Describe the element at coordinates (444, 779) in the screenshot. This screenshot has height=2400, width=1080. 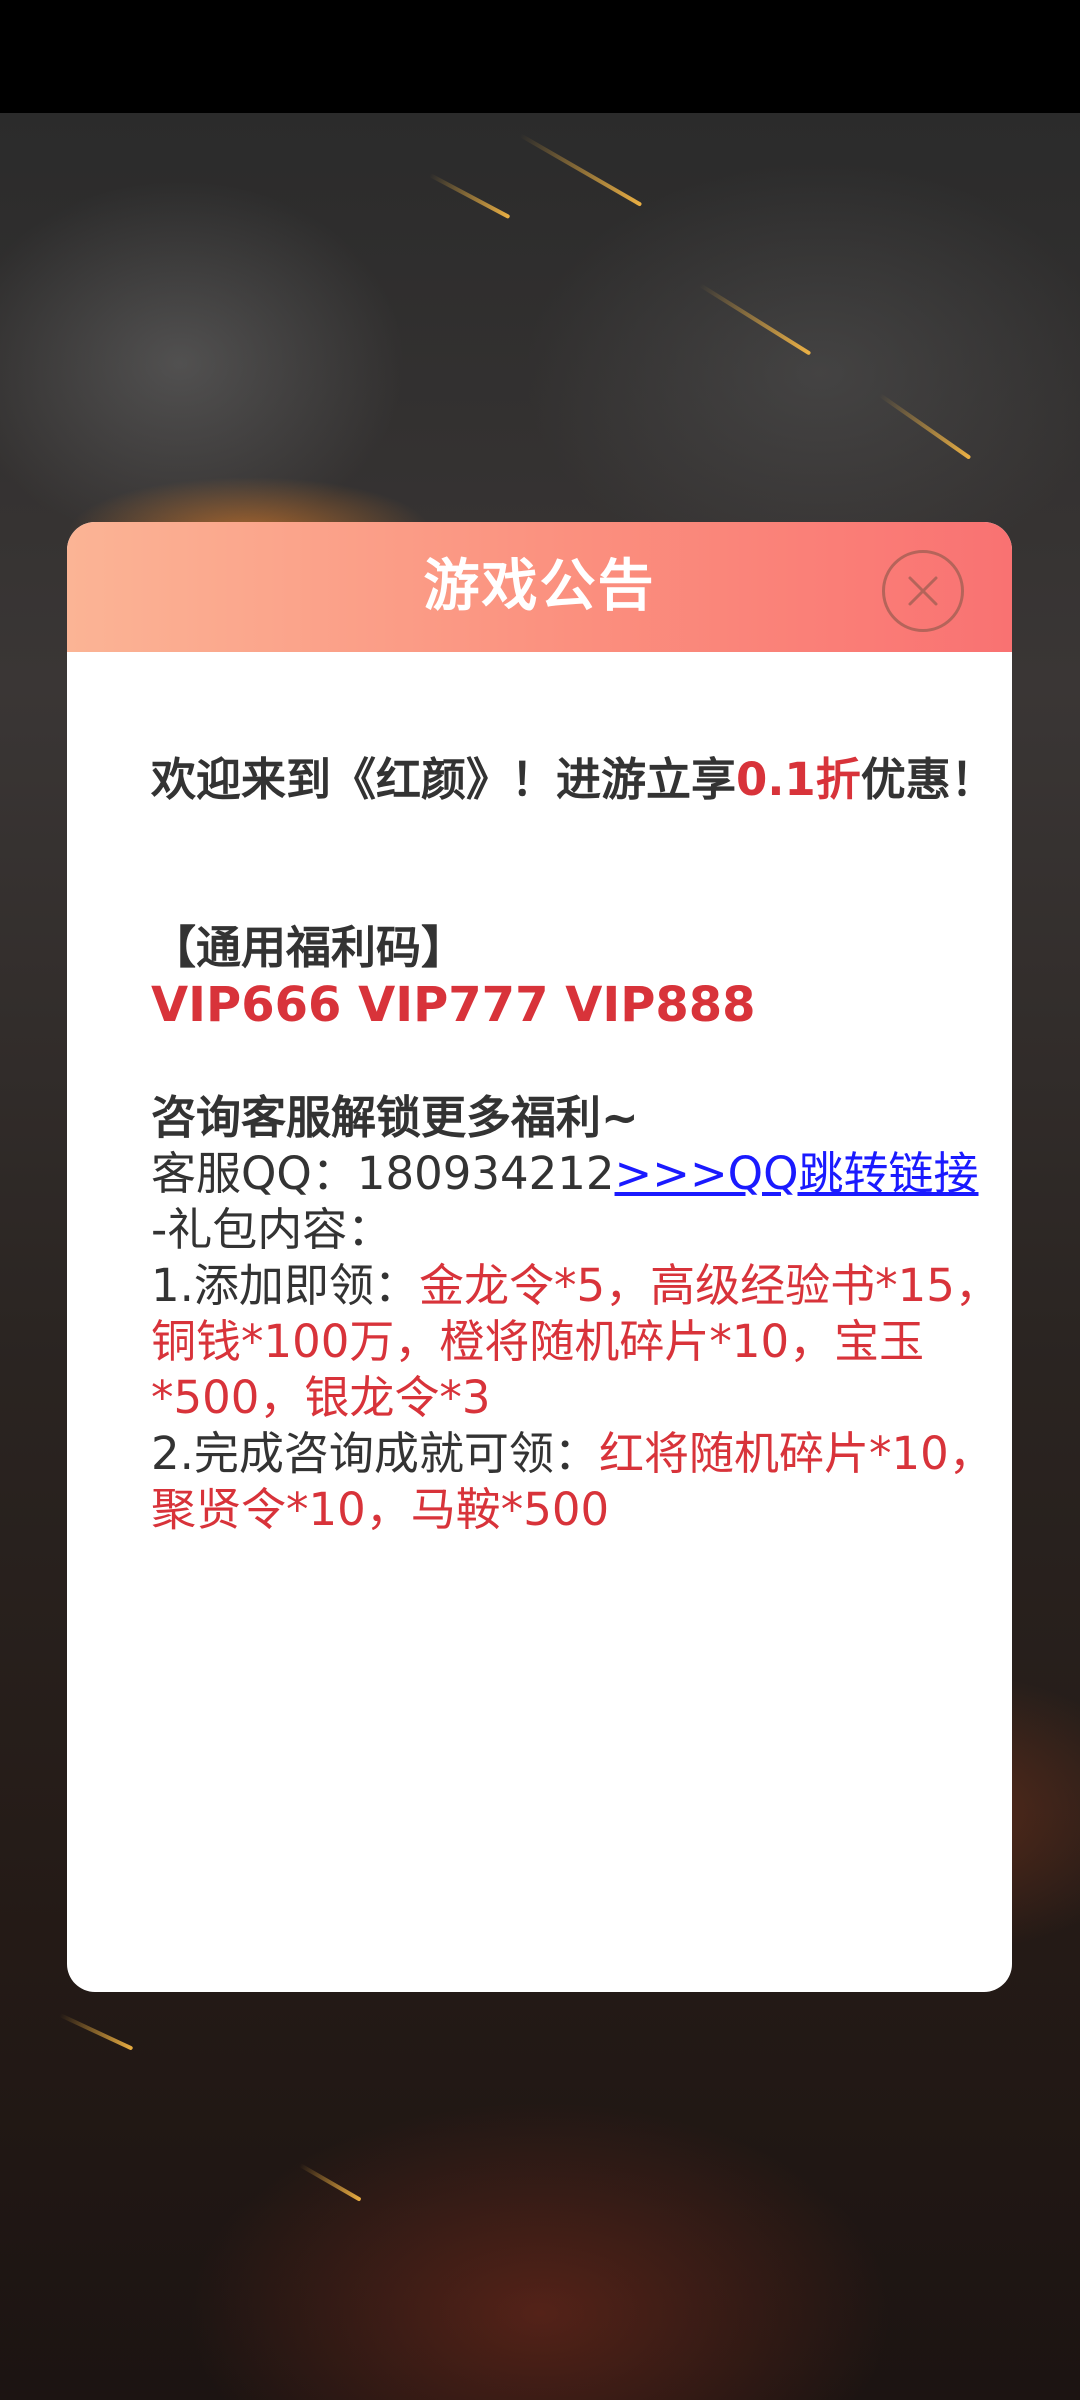
I see `welcome-prefix: 欢迎来到《红颜》！进游立享` at that location.